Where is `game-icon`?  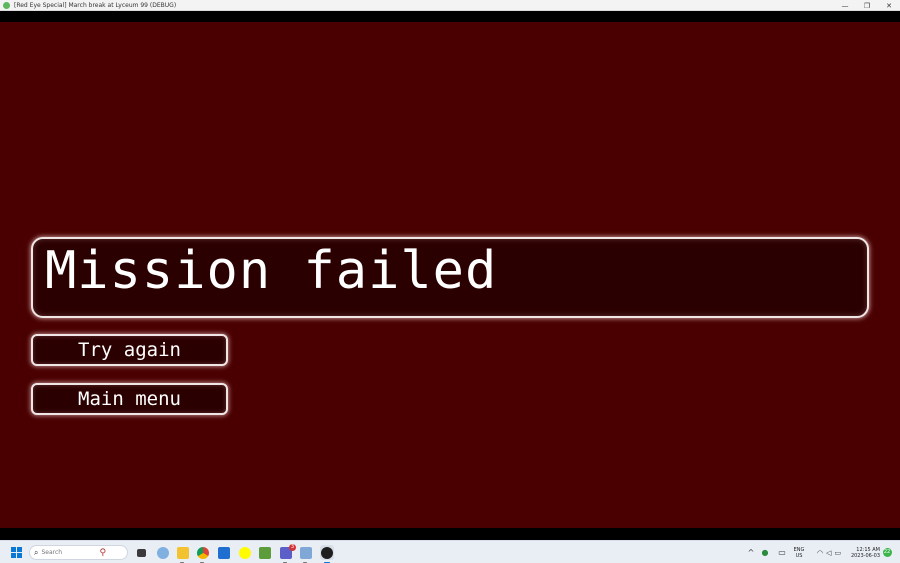 game-icon is located at coordinates (327, 552).